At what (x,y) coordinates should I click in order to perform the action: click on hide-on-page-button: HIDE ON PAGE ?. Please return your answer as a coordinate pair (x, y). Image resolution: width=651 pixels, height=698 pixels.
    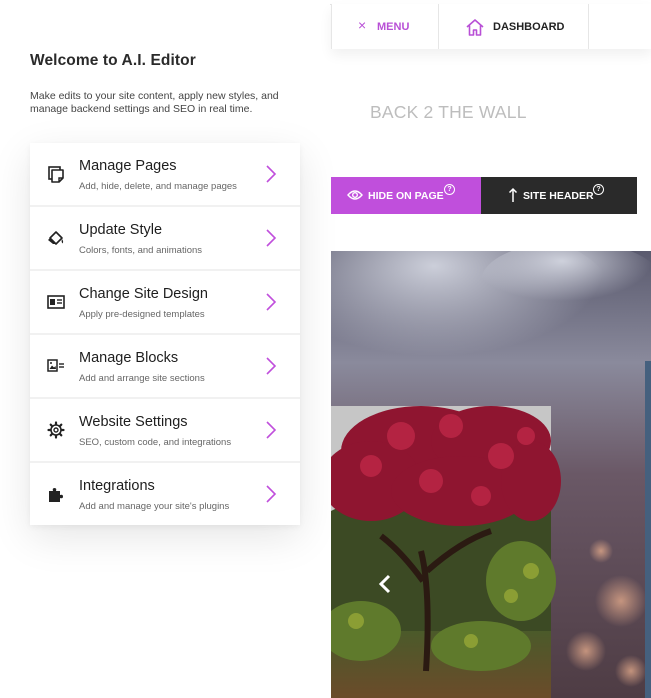
    Looking at the image, I should click on (406, 195).